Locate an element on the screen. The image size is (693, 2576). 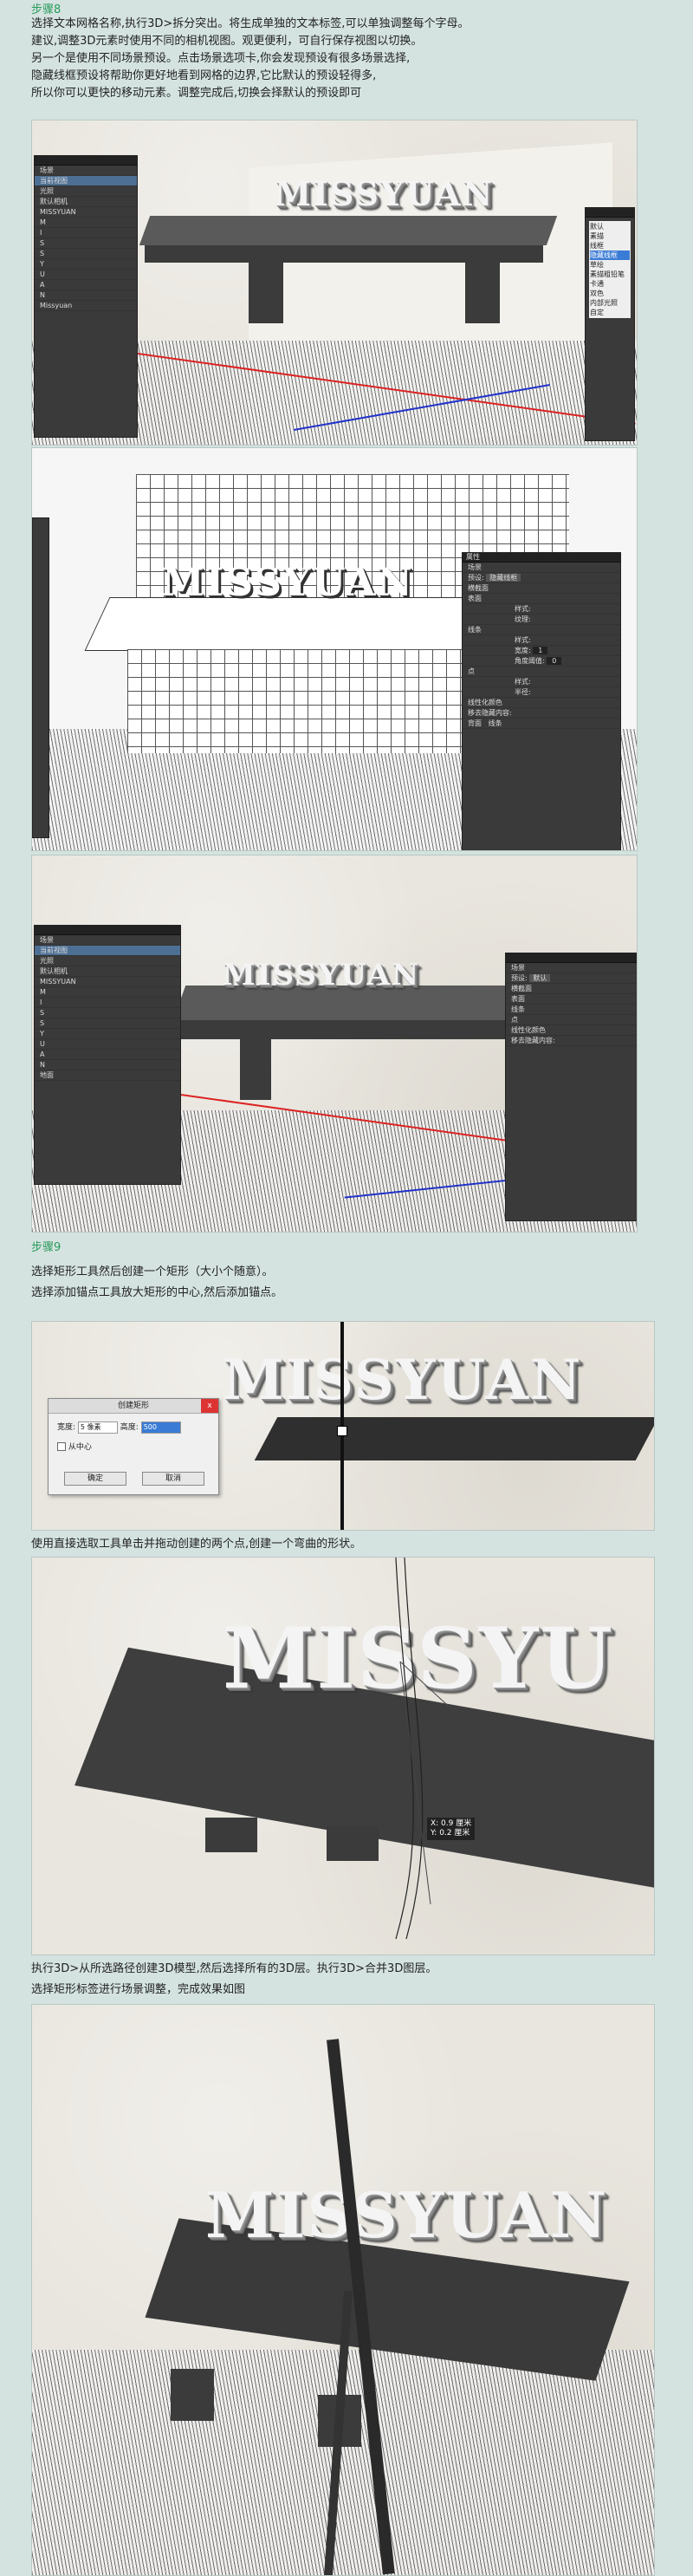
width-field: 5 像素 is located at coordinates (97, 1427).